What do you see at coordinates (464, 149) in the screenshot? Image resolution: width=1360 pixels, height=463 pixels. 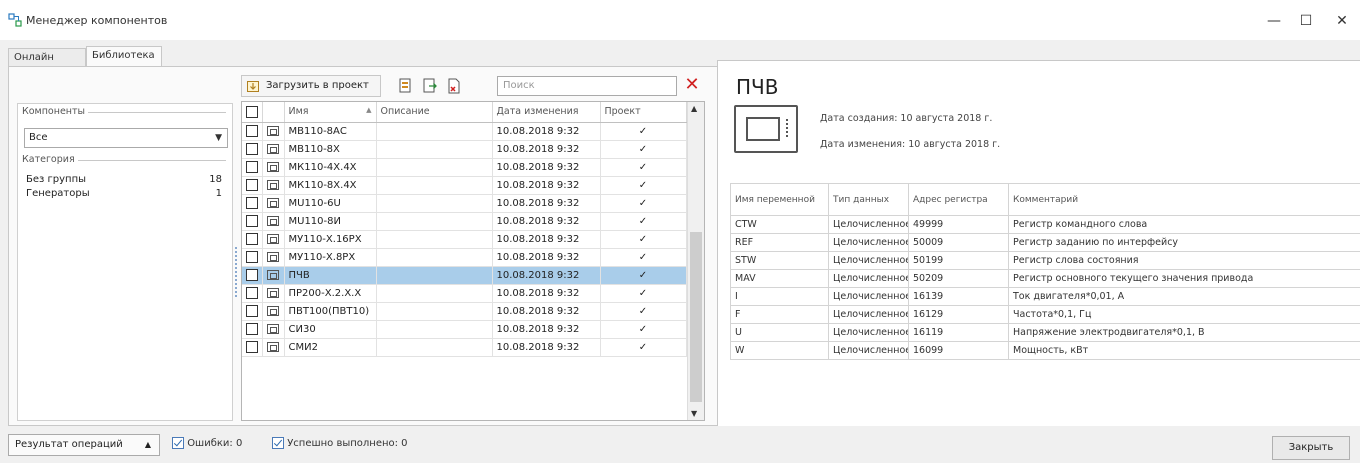 I see `table-row: МВ110-8Х 10.08.2018 9:32 ✓` at bounding box center [464, 149].